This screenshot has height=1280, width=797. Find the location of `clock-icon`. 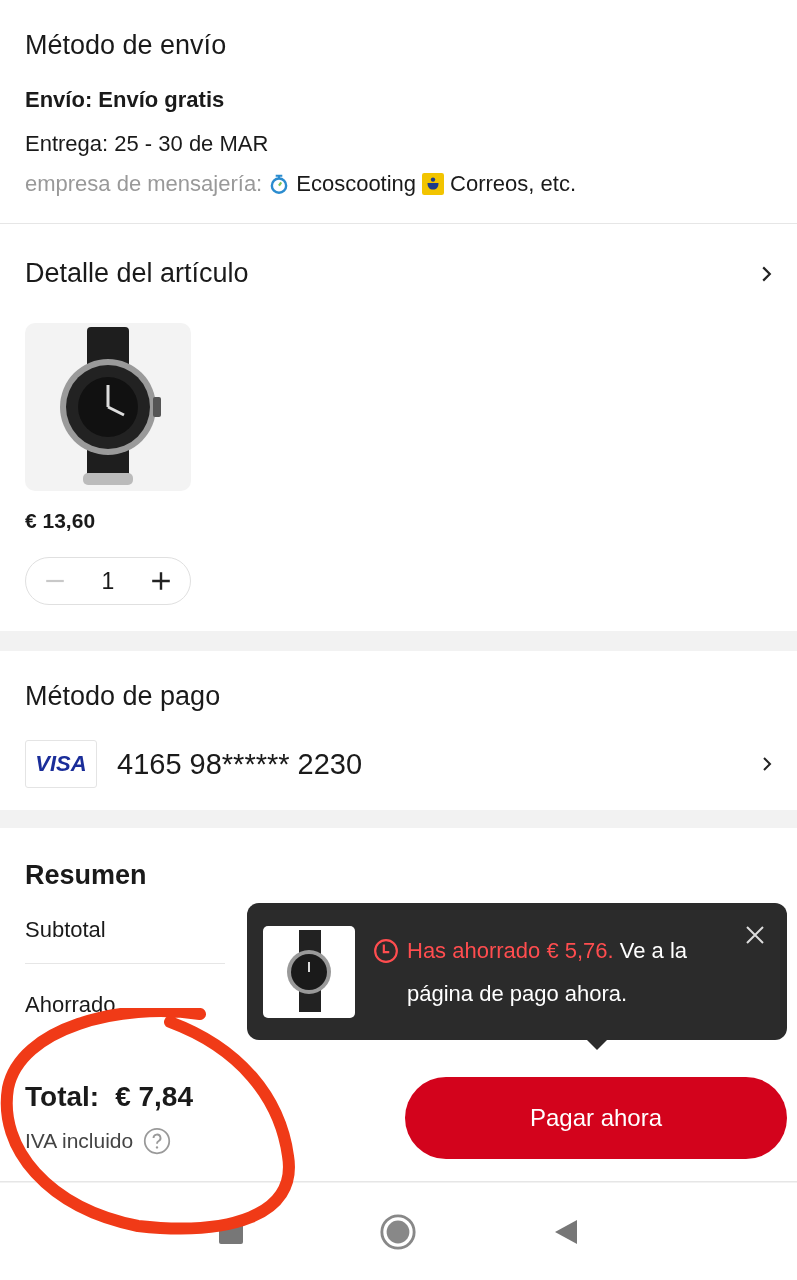

clock-icon is located at coordinates (386, 950).